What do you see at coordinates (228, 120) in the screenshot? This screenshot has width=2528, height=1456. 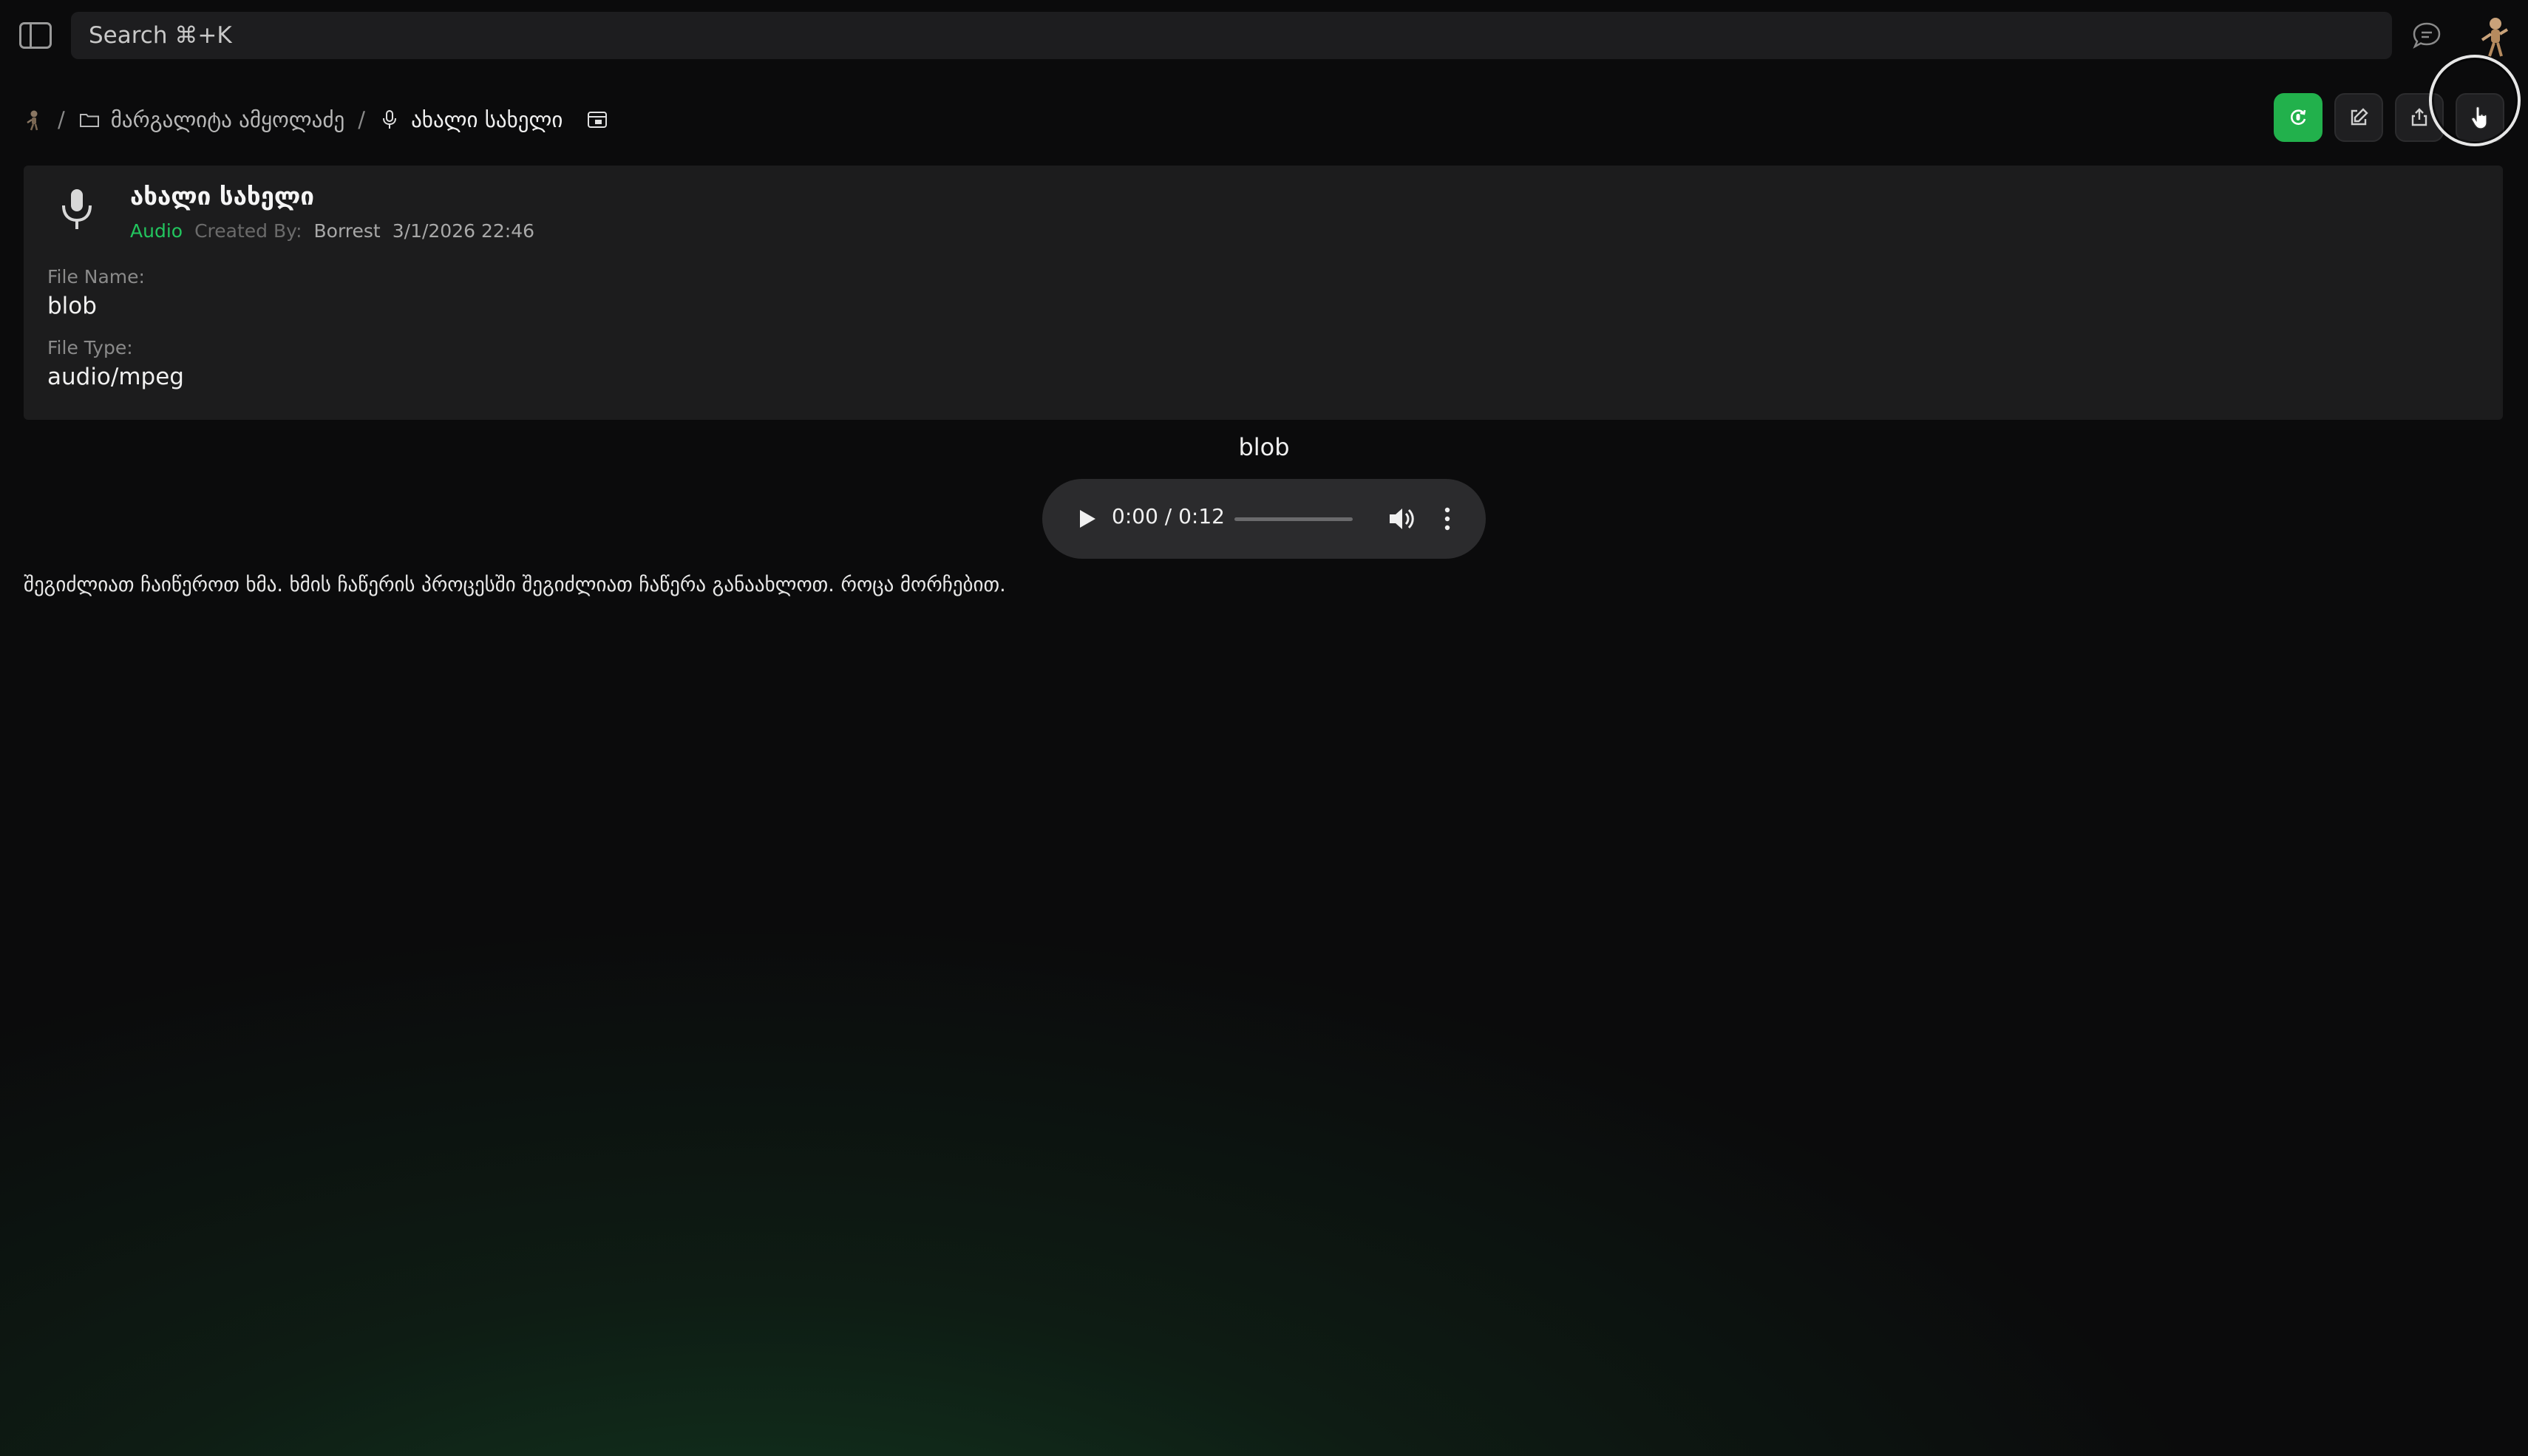 I see `breadcrumb-folder: მარგალიტა ამყოლაძე` at bounding box center [228, 120].